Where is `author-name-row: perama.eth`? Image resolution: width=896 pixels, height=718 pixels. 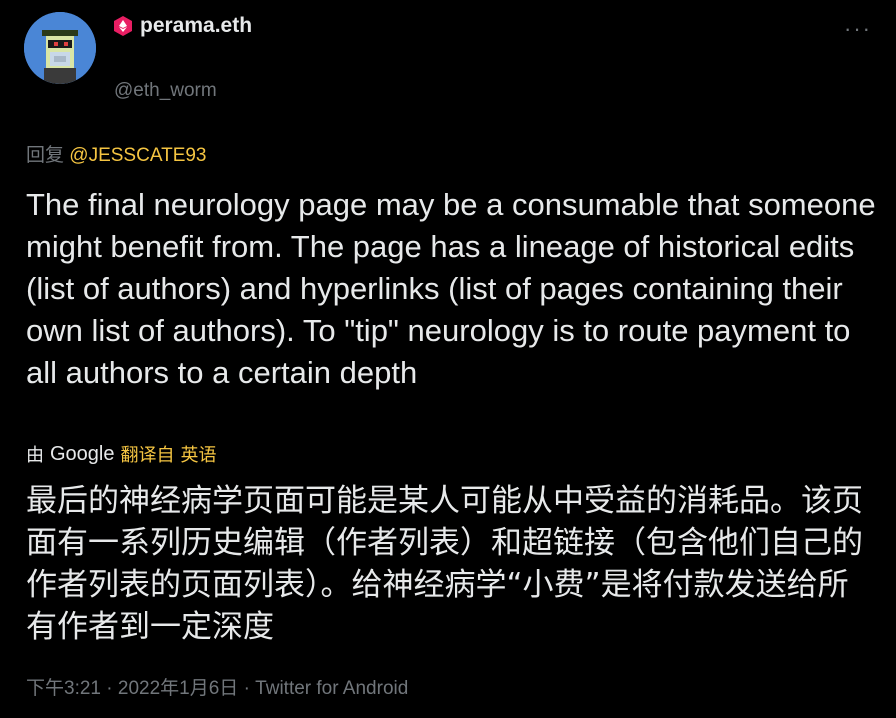 author-name-row: perama.eth is located at coordinates (182, 26).